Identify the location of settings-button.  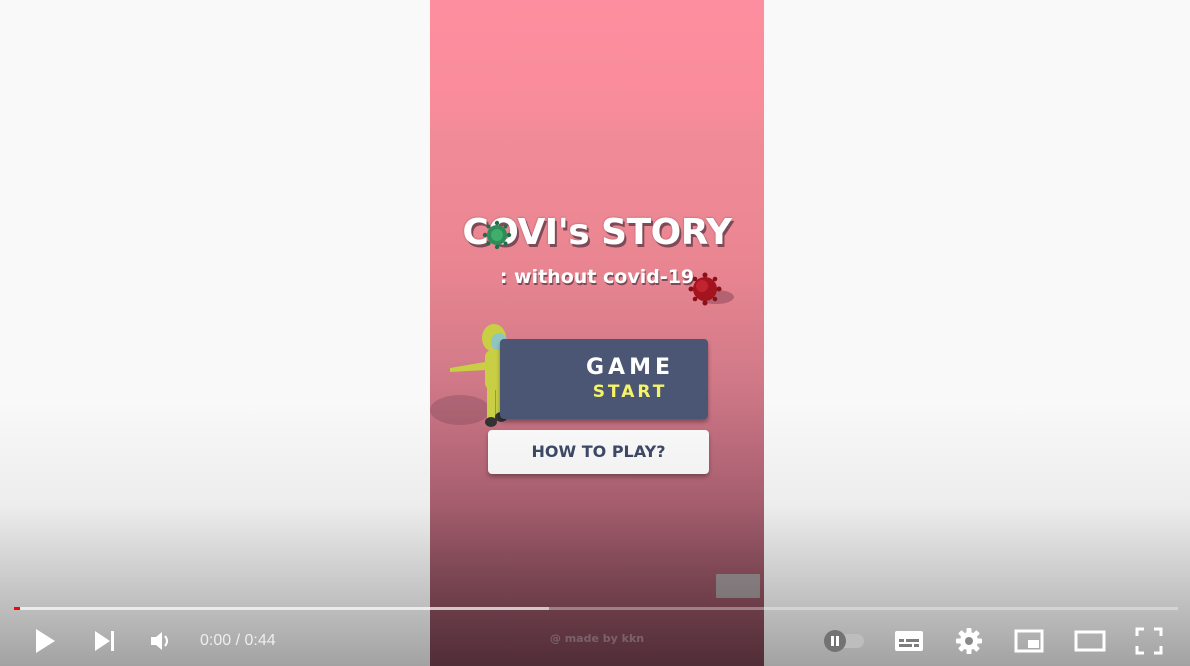
(969, 641).